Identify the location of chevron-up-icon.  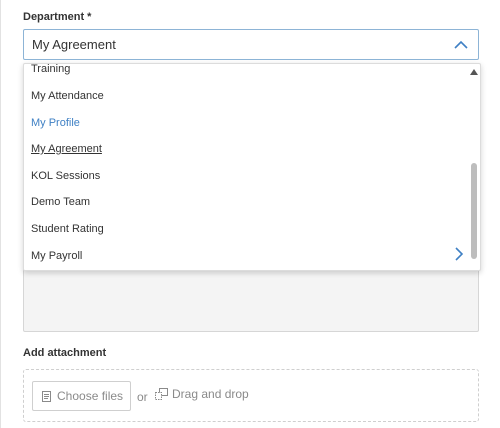
(461, 45).